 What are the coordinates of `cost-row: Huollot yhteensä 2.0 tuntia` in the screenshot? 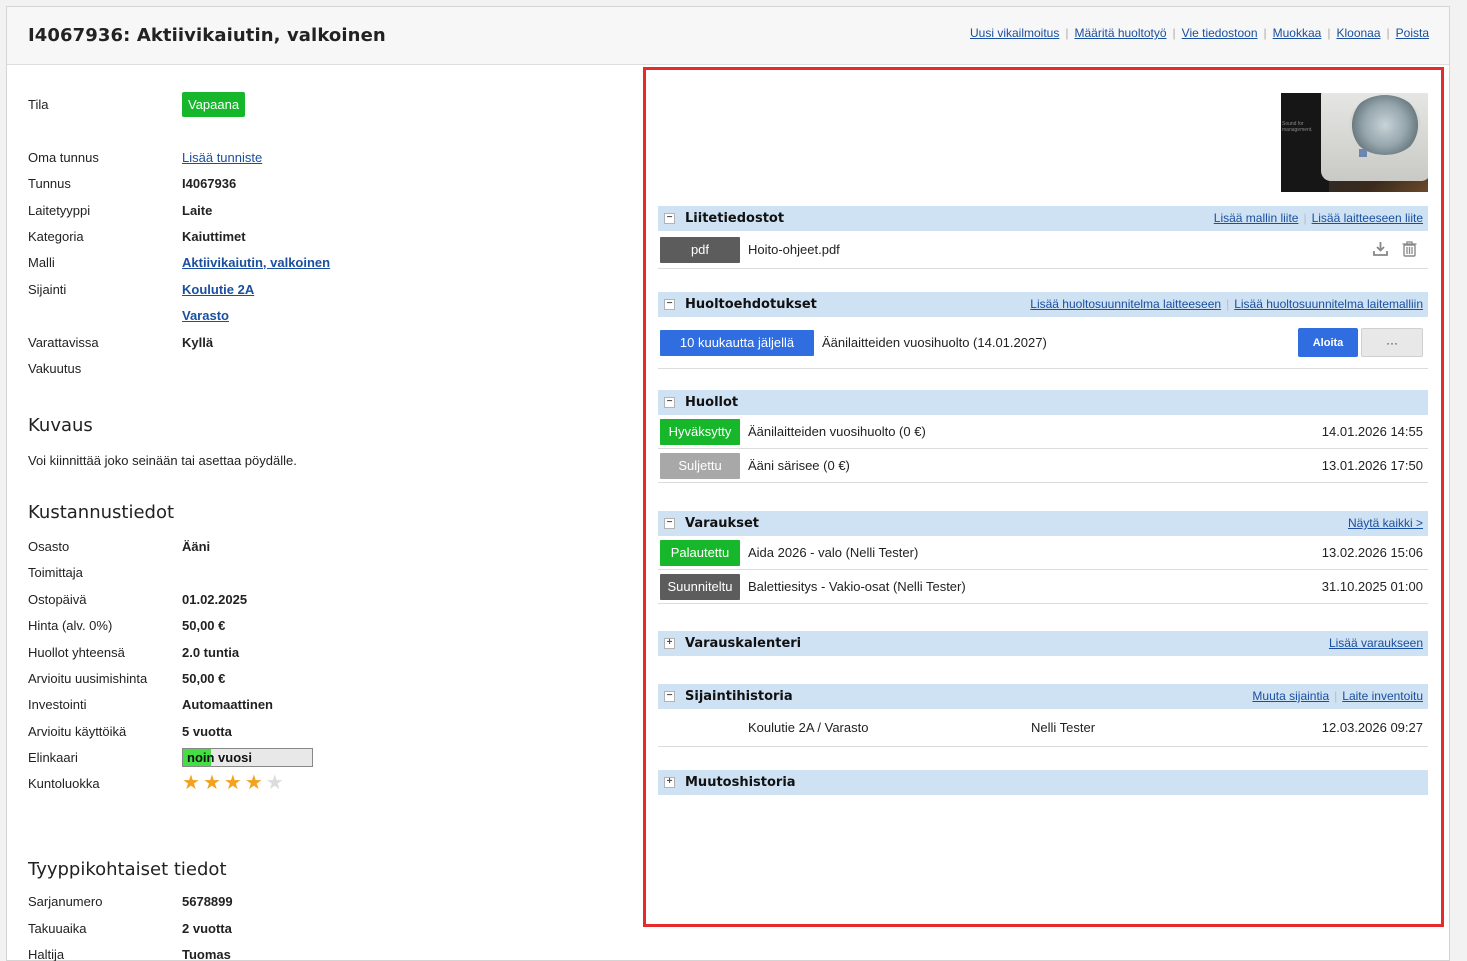 It's located at (134, 652).